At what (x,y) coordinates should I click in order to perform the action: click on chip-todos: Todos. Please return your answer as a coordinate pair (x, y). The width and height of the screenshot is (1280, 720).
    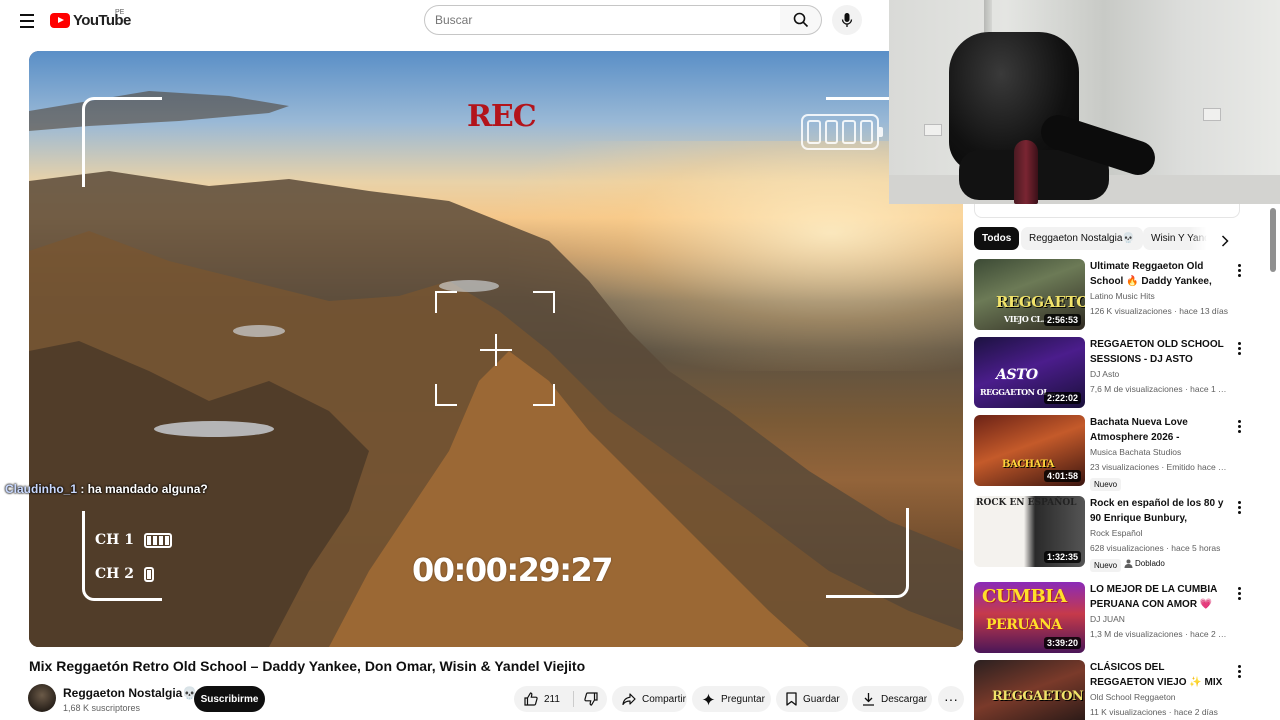
    Looking at the image, I should click on (997, 238).